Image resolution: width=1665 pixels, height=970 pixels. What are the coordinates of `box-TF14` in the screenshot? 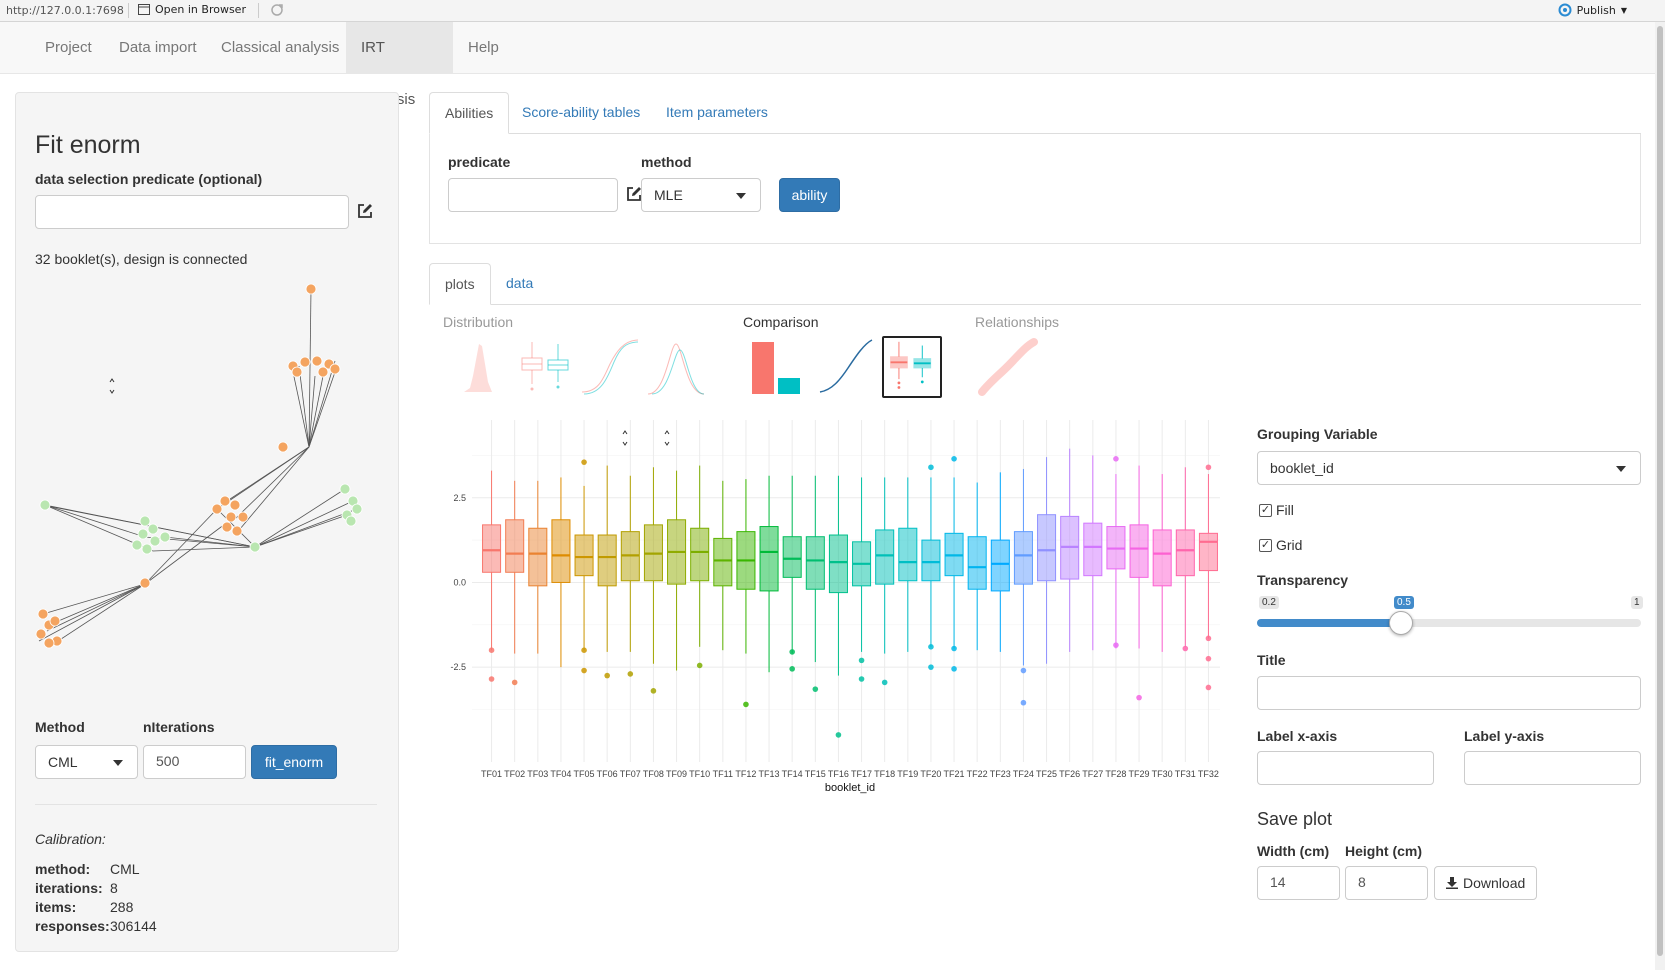 It's located at (792, 573).